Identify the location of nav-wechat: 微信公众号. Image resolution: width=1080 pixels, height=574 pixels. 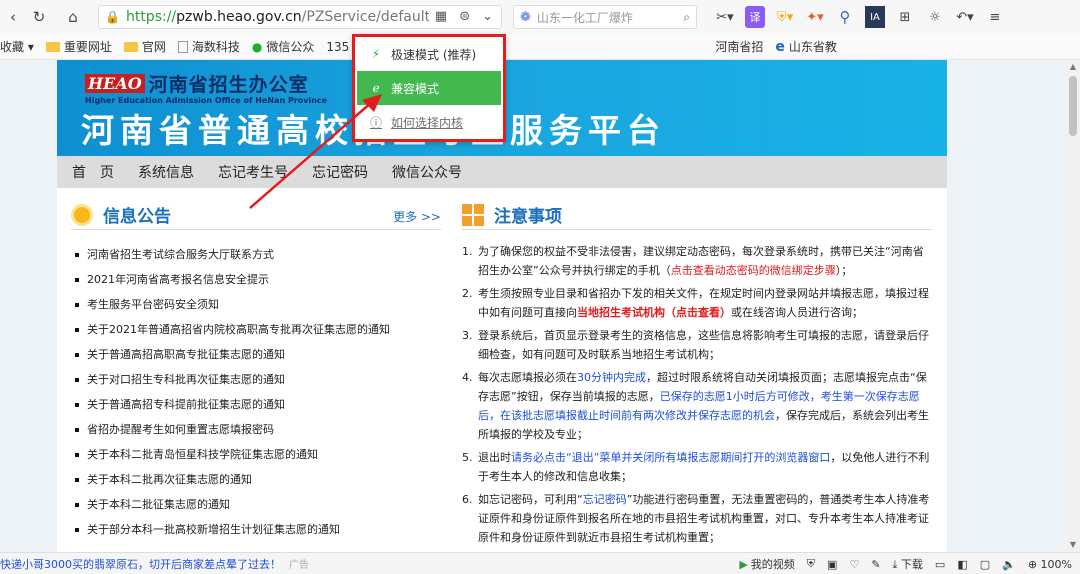
(427, 172).